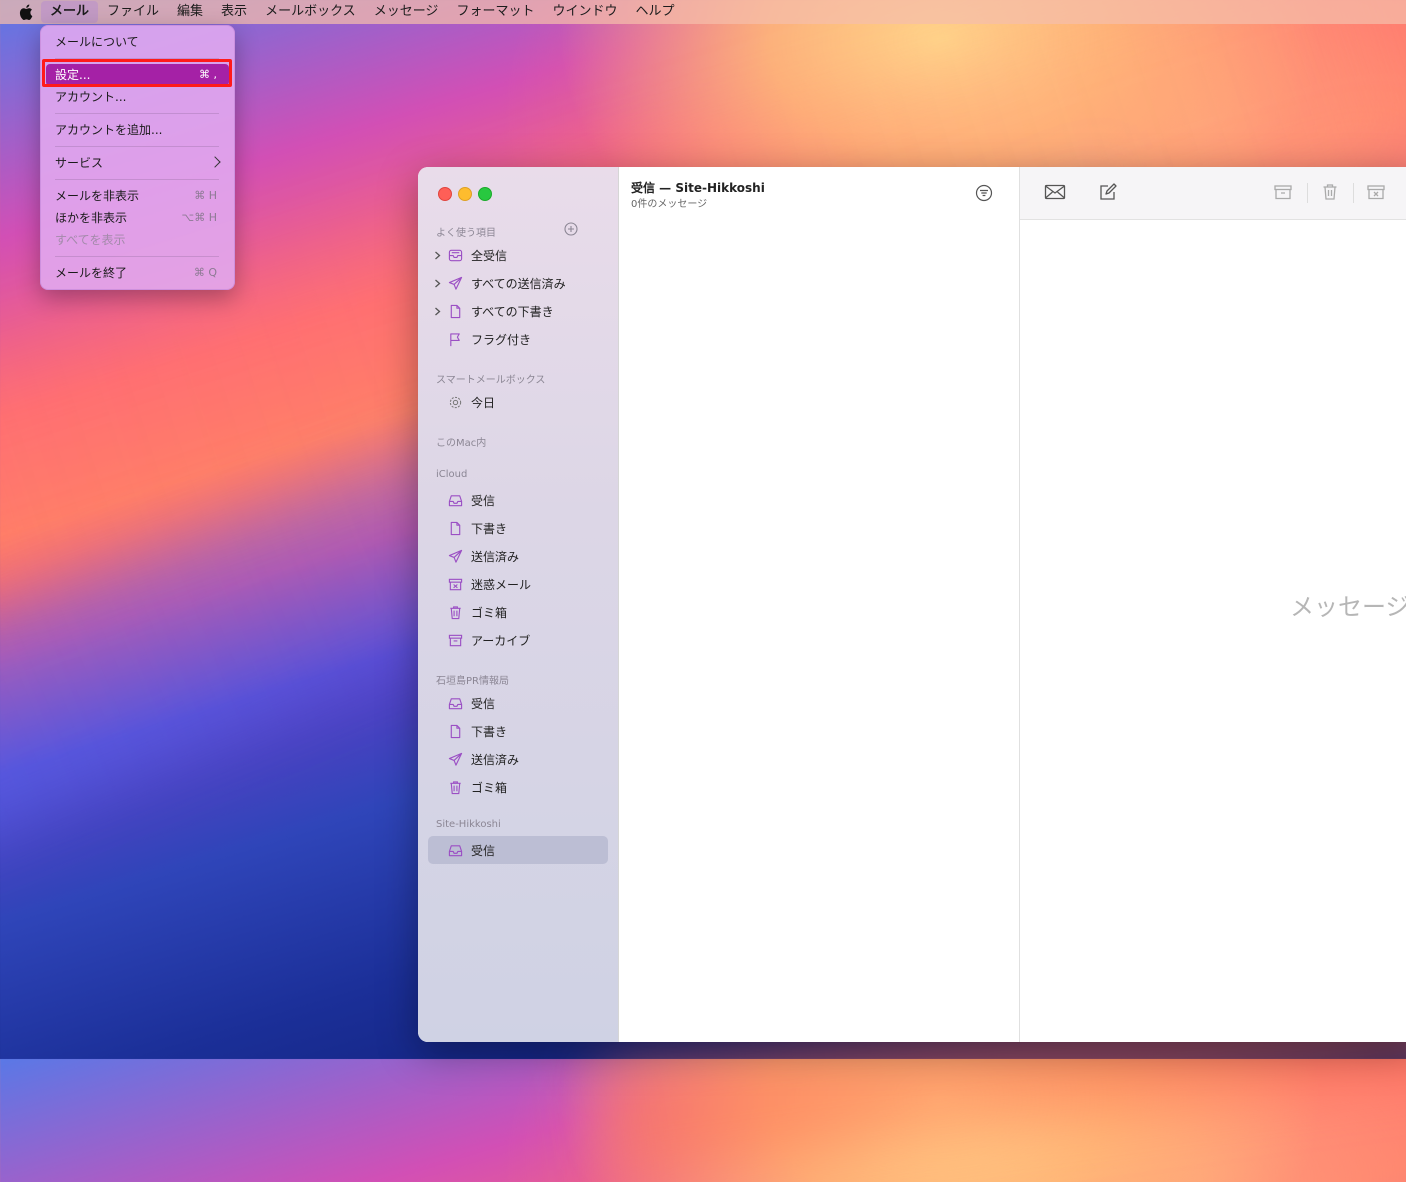 Image resolution: width=1406 pixels, height=1182 pixels. Describe the element at coordinates (79, 163) in the screenshot. I see `menu-label: サービス` at that location.